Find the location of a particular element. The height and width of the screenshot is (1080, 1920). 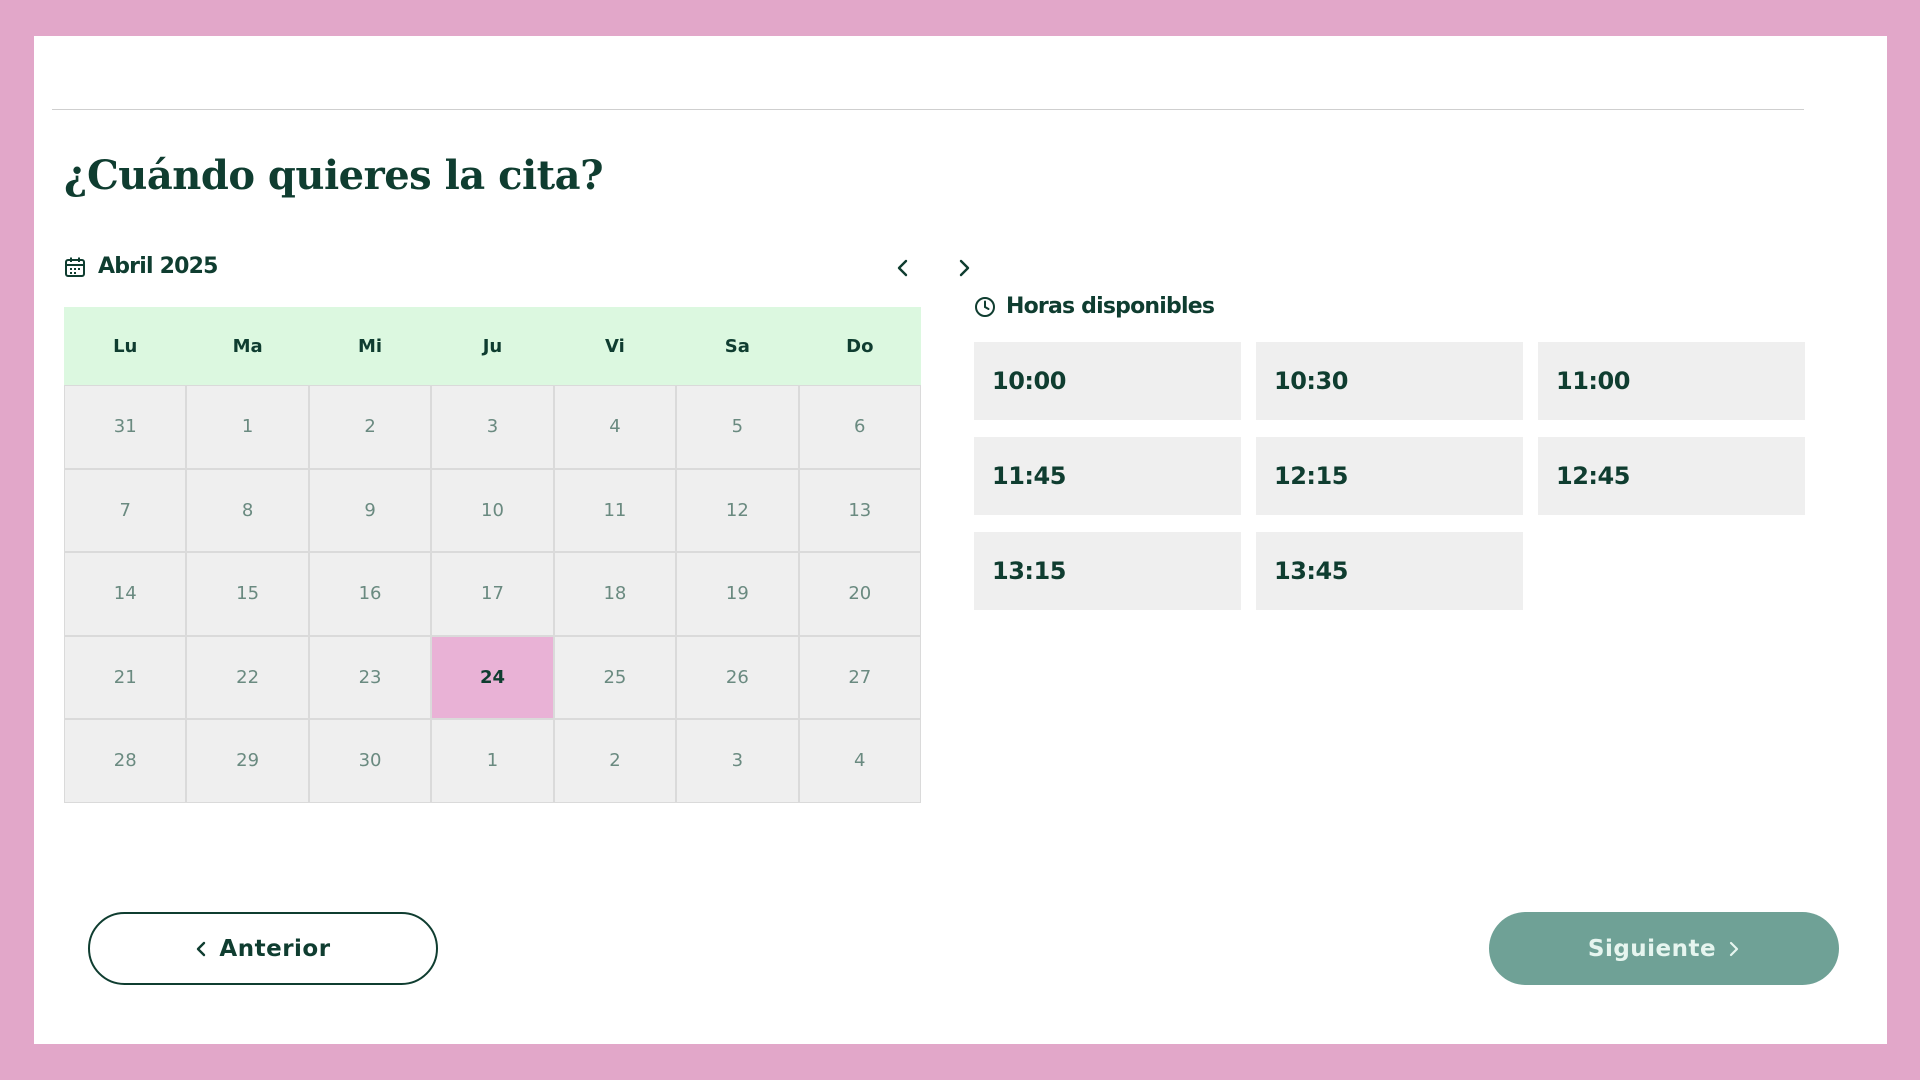

calendar-day: 6 is located at coordinates (859, 427).